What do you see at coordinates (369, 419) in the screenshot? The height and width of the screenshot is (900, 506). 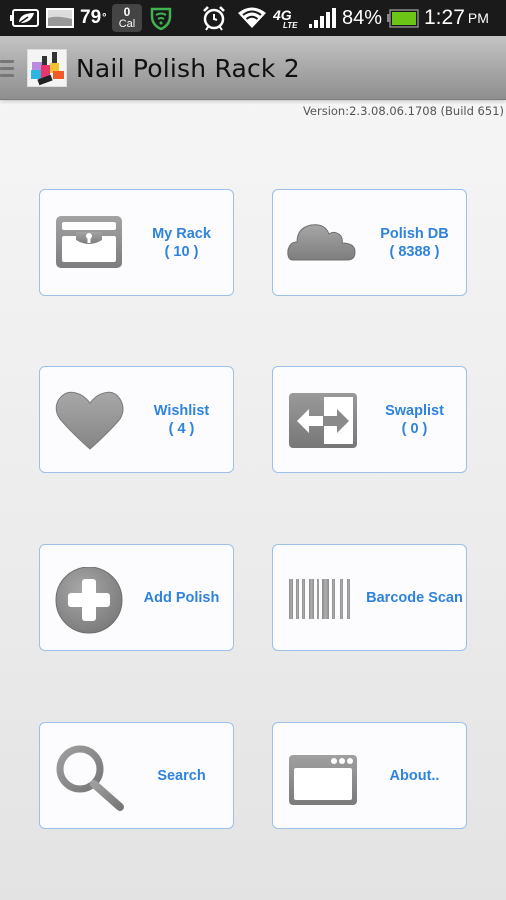 I see `swaplist-button: Swaplist ( 0 )` at bounding box center [369, 419].